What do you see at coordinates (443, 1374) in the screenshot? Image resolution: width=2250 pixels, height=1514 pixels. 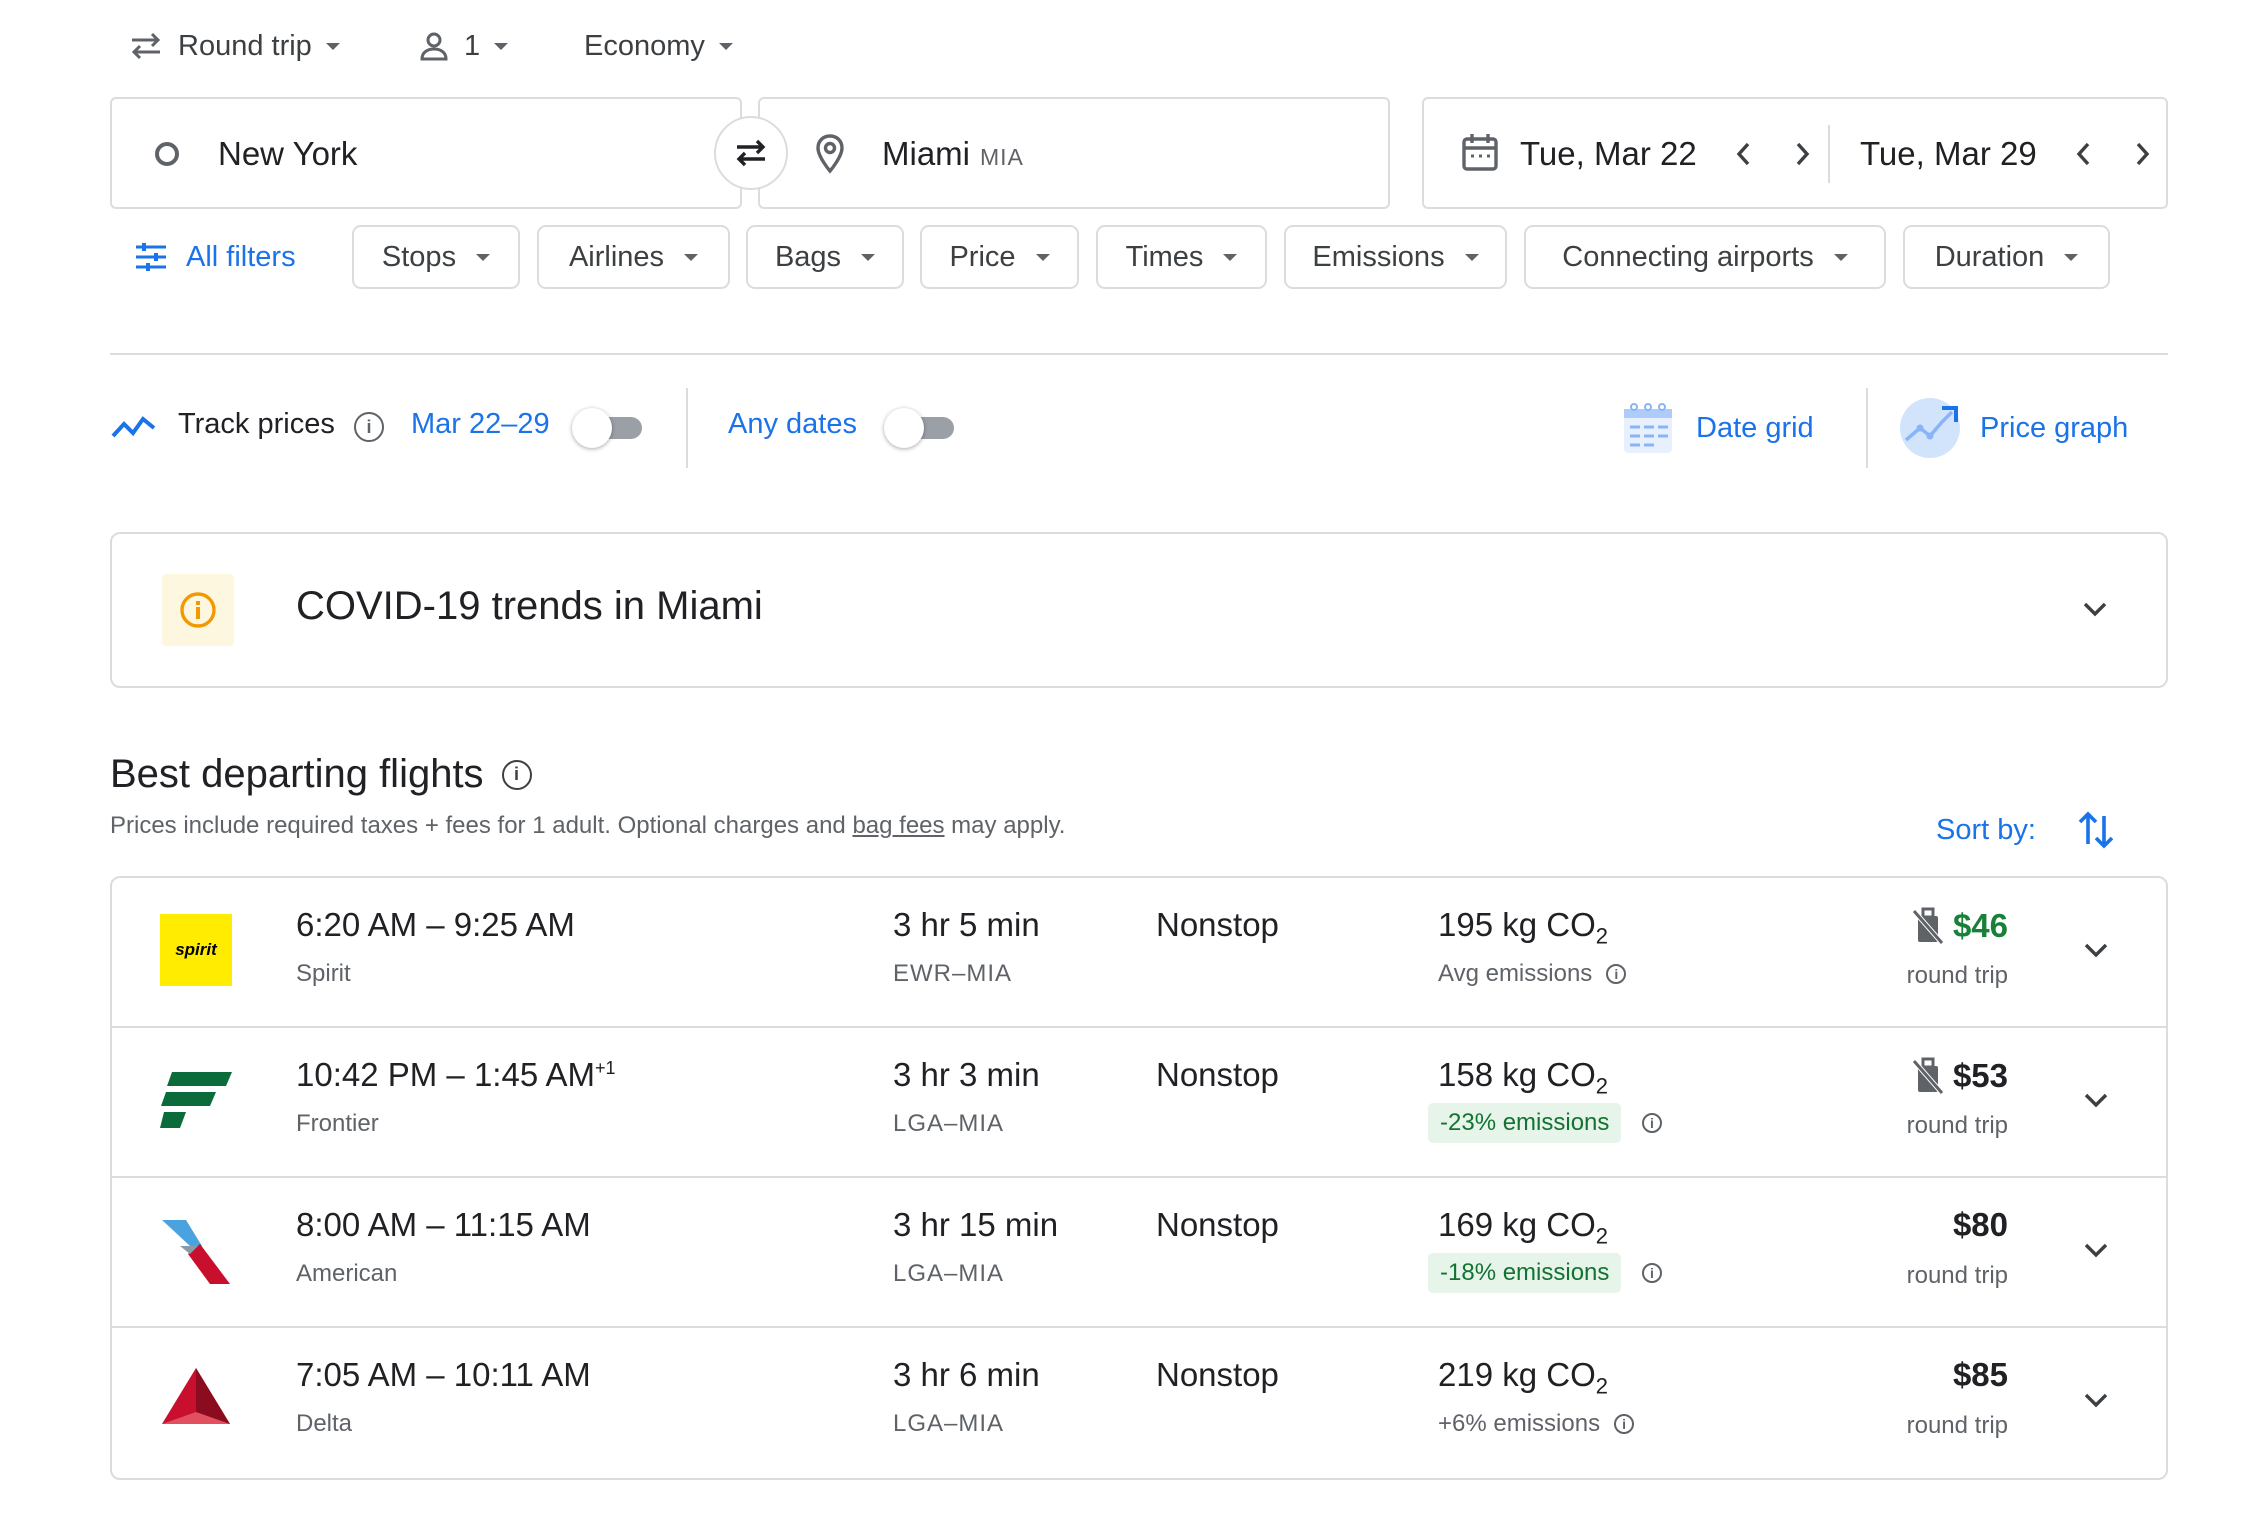 I see `flight-times: 7:05 AM – 10:11 AM` at bounding box center [443, 1374].